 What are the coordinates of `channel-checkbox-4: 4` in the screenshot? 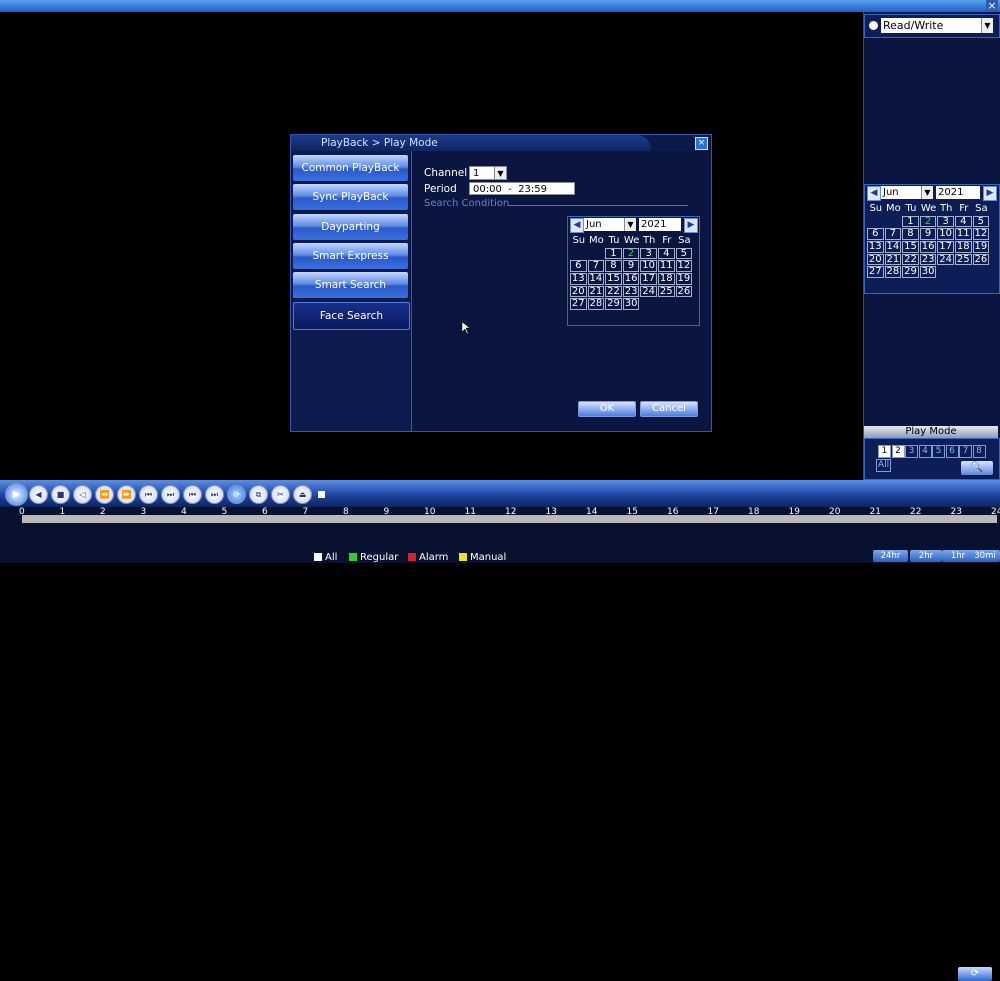 It's located at (925, 451).